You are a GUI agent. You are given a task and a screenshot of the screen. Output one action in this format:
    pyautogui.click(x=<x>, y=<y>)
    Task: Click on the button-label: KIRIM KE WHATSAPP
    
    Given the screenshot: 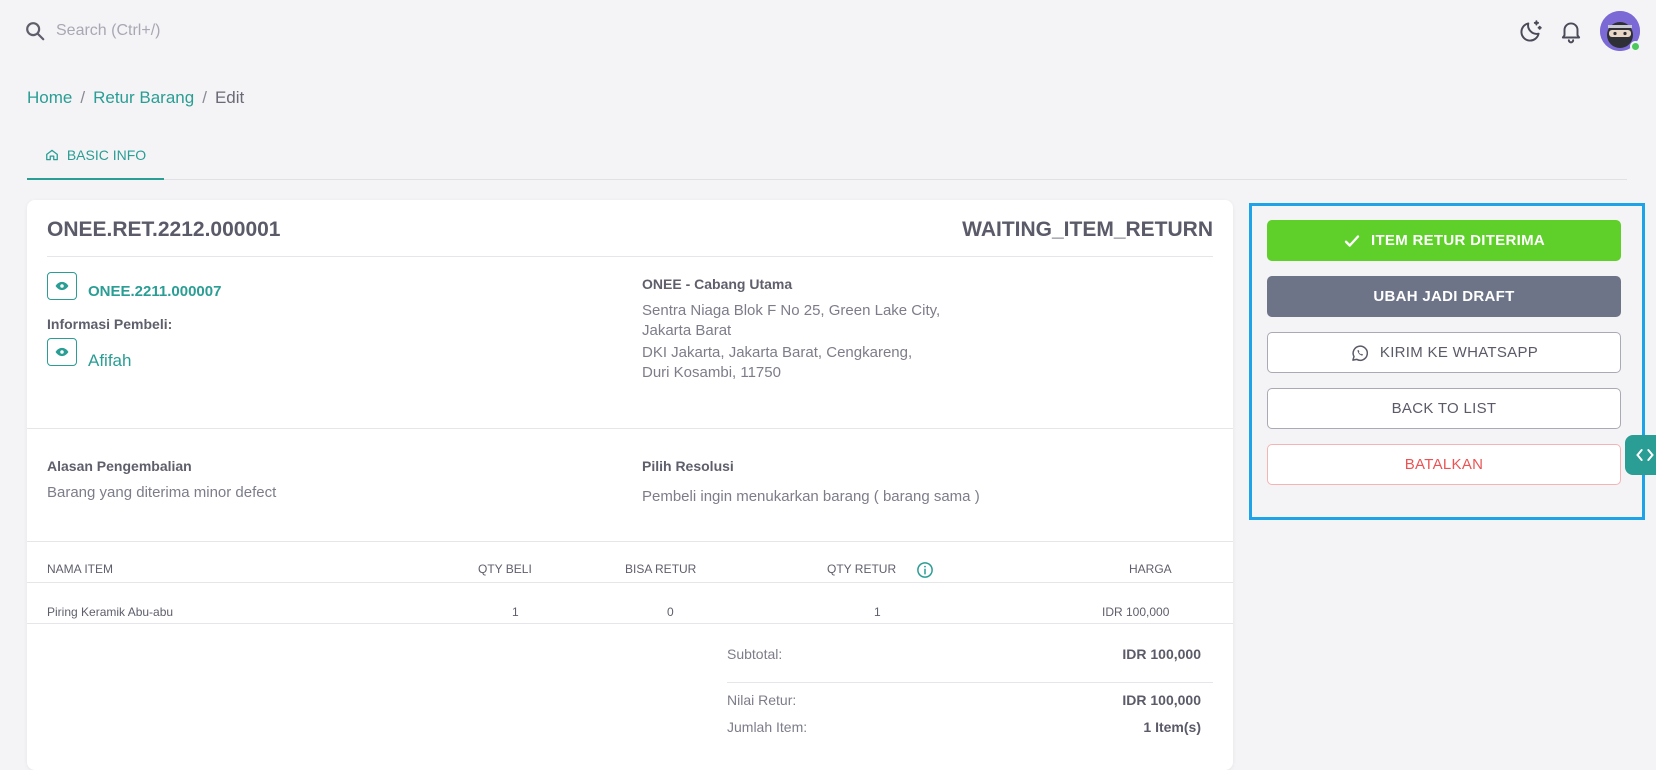 What is the action you would take?
    pyautogui.click(x=1459, y=352)
    